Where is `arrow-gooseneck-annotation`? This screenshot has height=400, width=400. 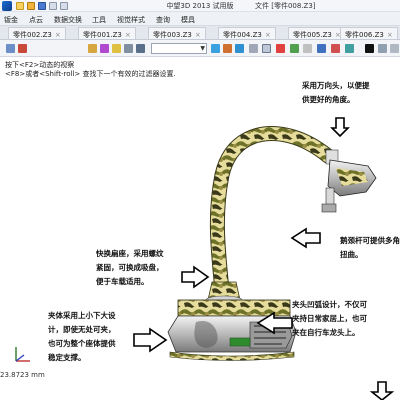 arrow-gooseneck-annotation is located at coordinates (305, 238).